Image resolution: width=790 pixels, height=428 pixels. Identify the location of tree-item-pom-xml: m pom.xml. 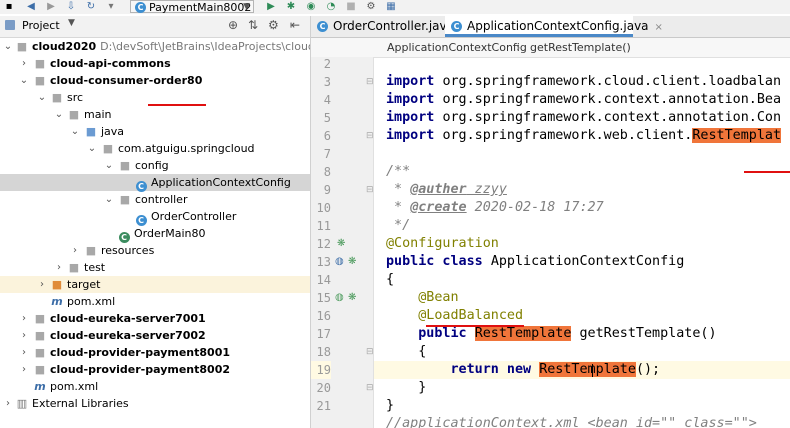
(155, 301).